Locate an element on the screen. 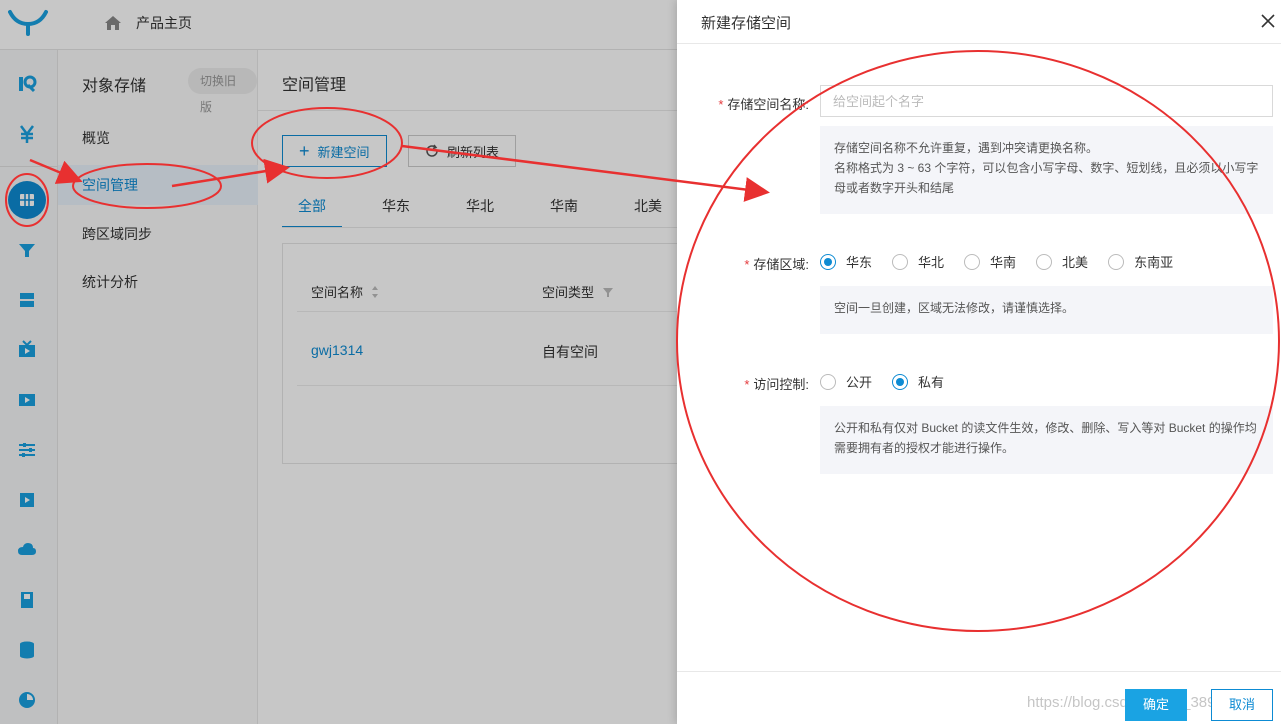  region-option-north-china: 华北 is located at coordinates (918, 261).